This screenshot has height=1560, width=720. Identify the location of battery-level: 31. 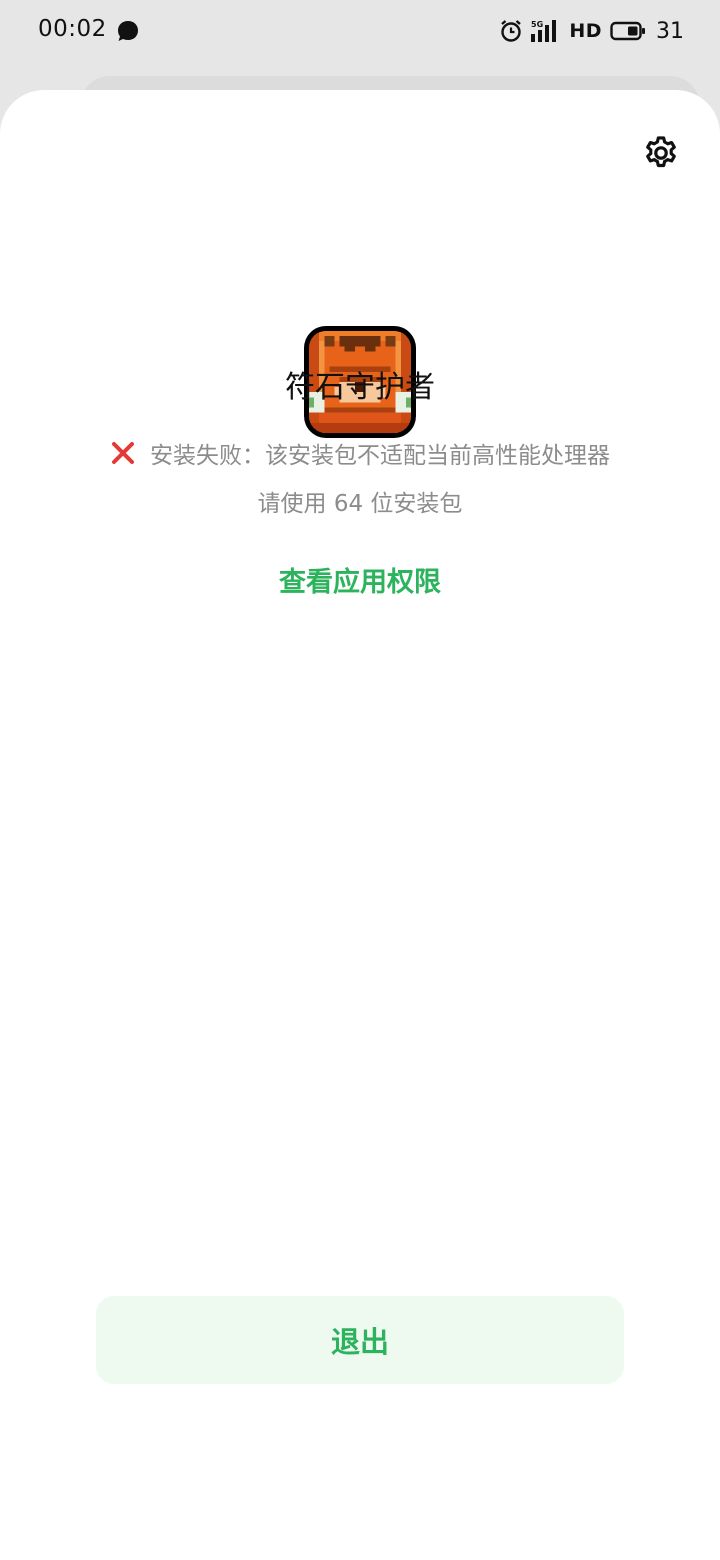
(670, 31).